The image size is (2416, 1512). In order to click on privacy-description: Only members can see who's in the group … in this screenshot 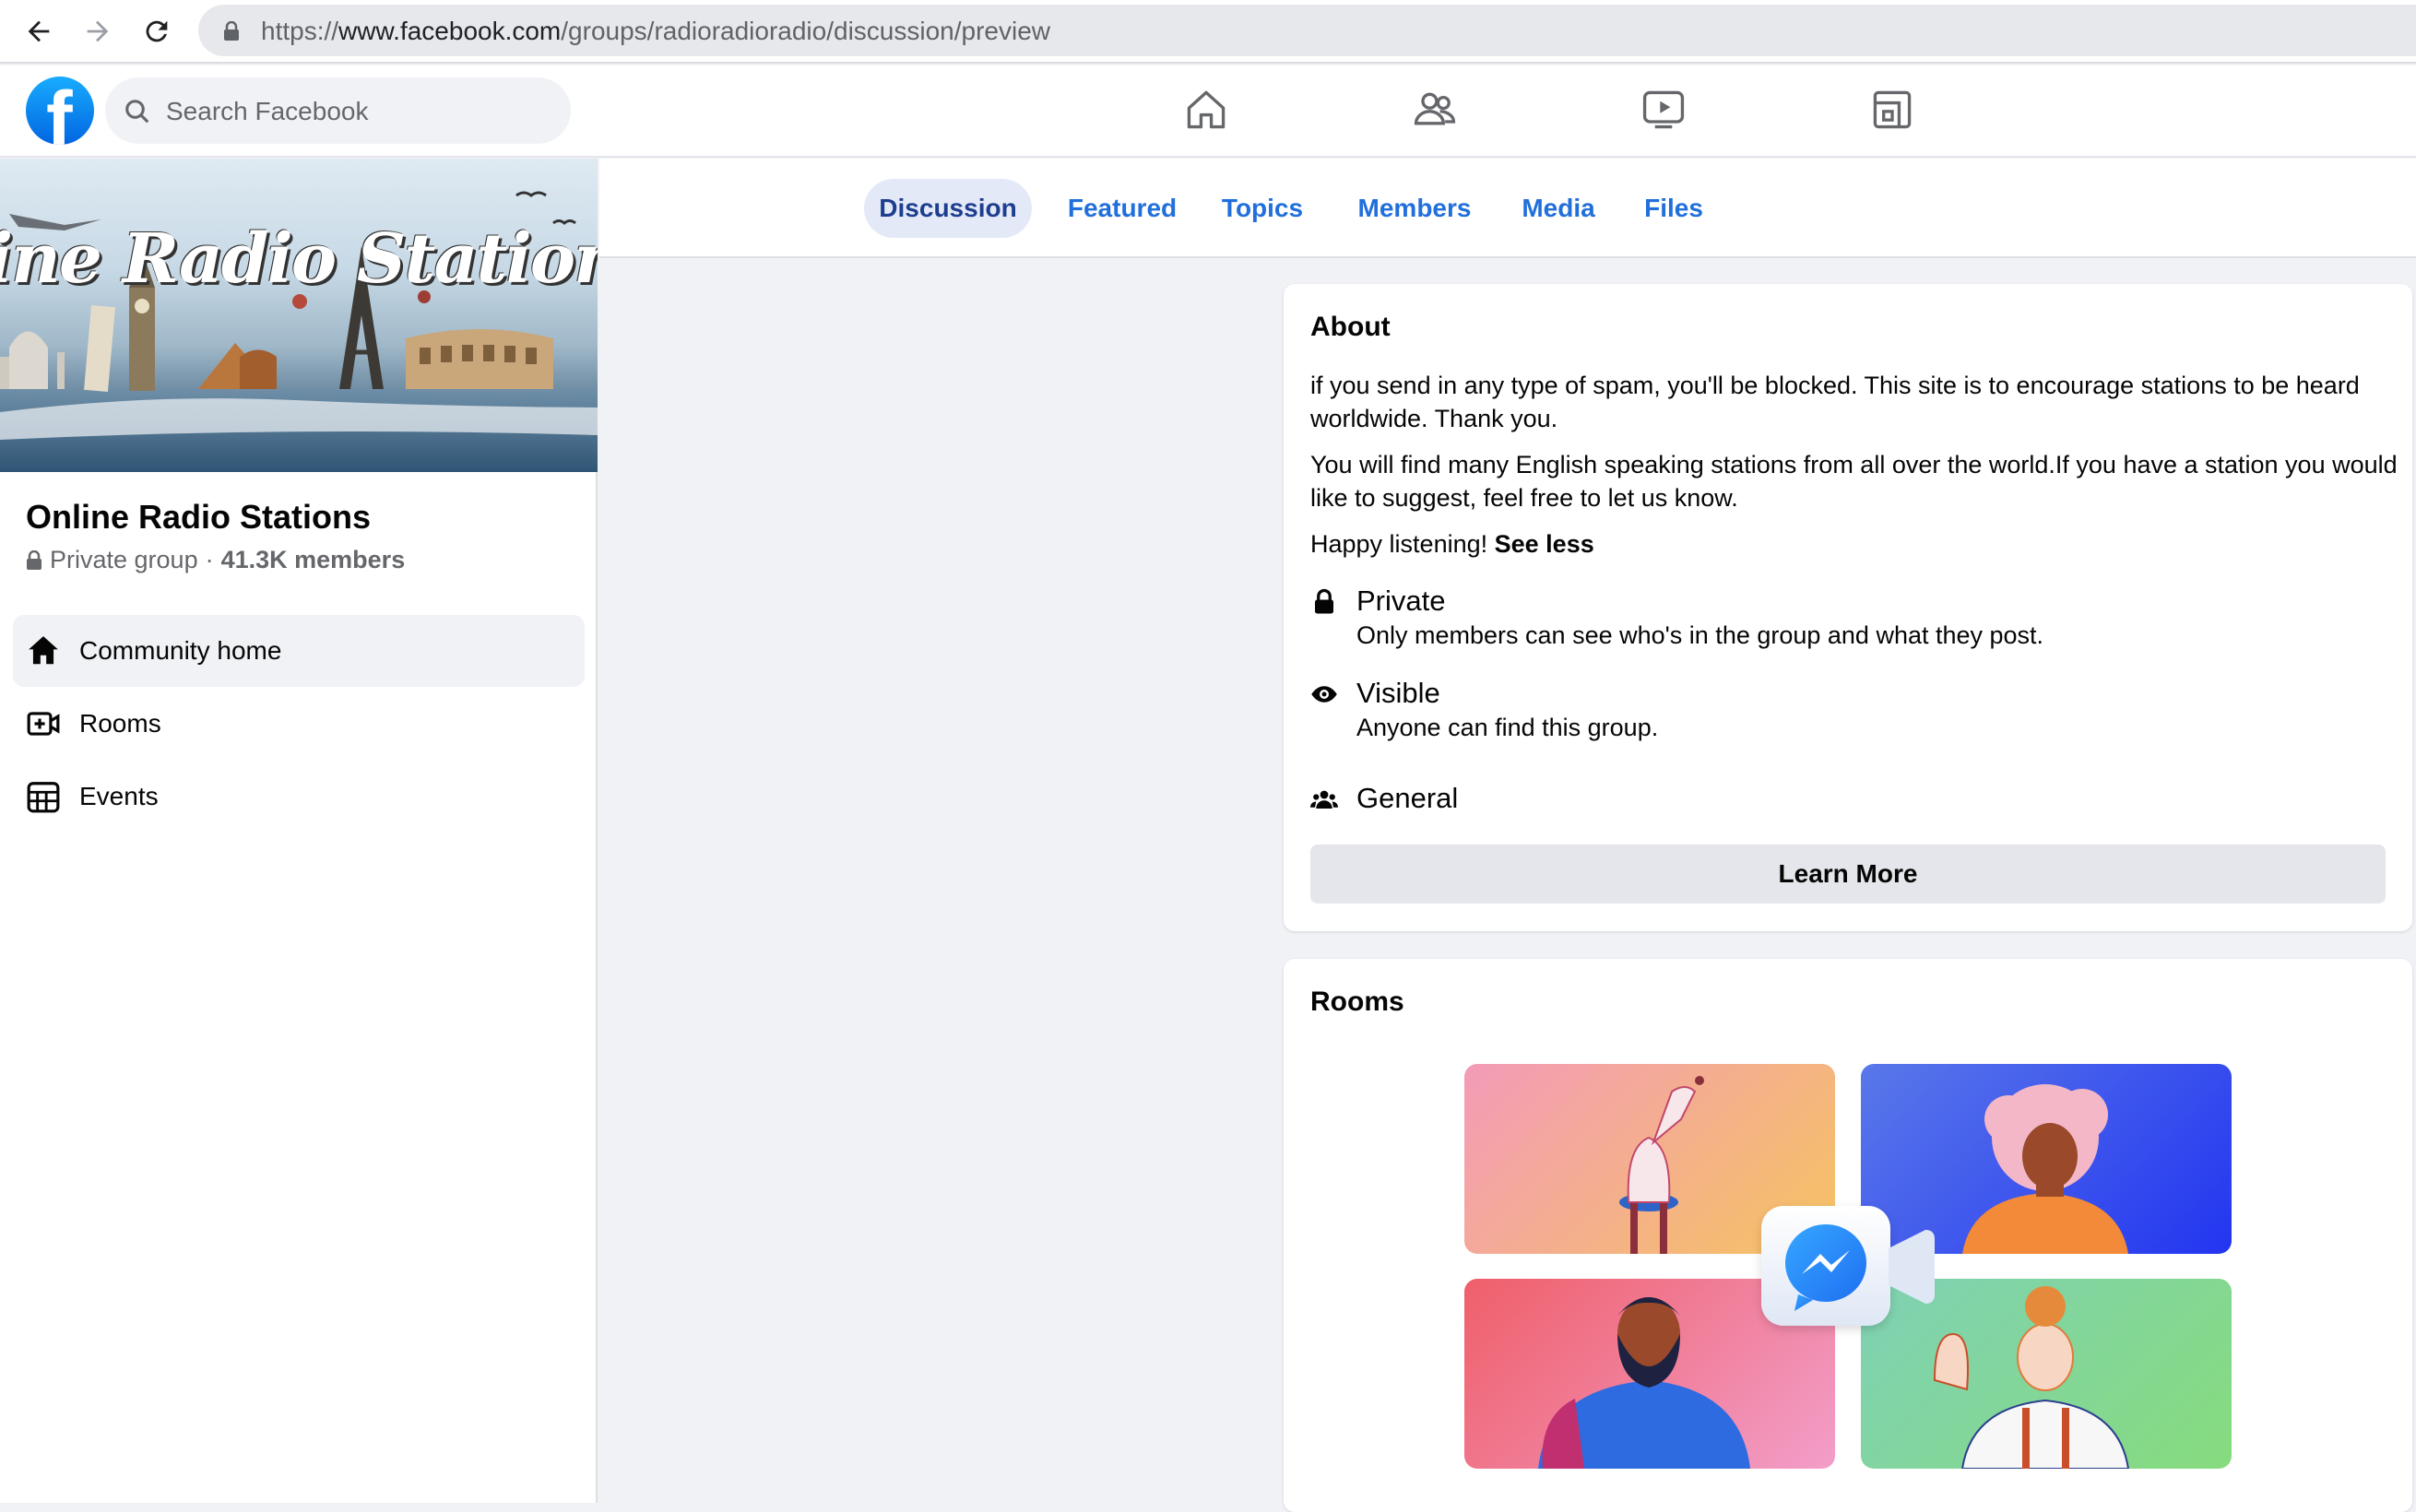, I will do `click(1700, 635)`.